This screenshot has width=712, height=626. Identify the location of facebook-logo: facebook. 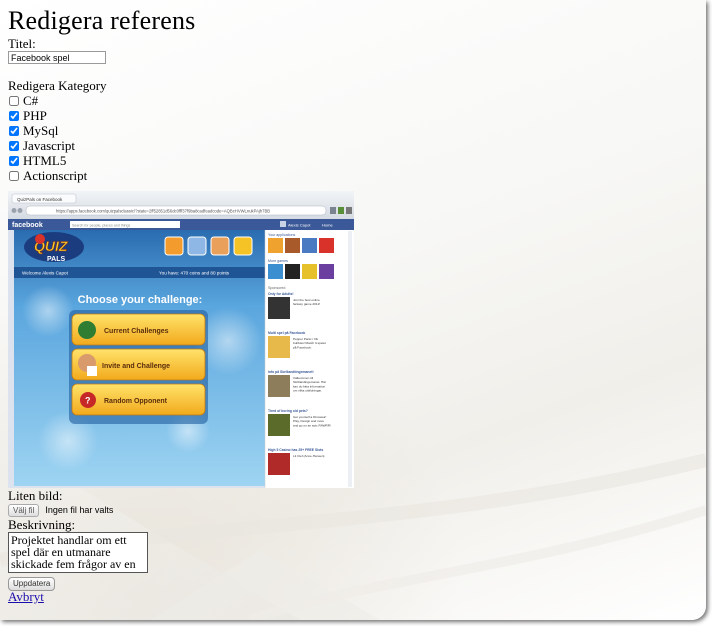
(27, 225).